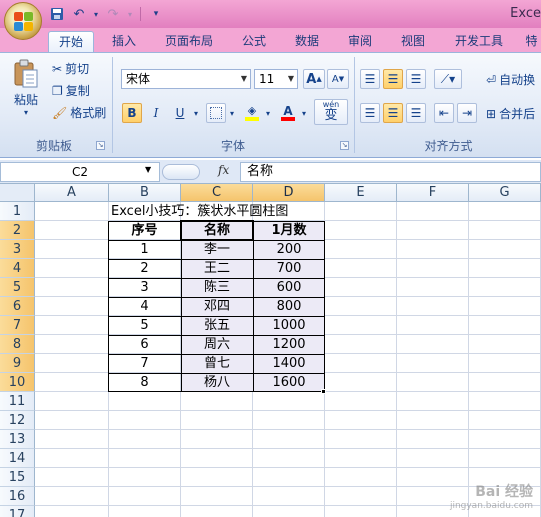 The height and width of the screenshot is (517, 541). Describe the element at coordinates (57, 14) in the screenshot. I see `save-icon` at that location.